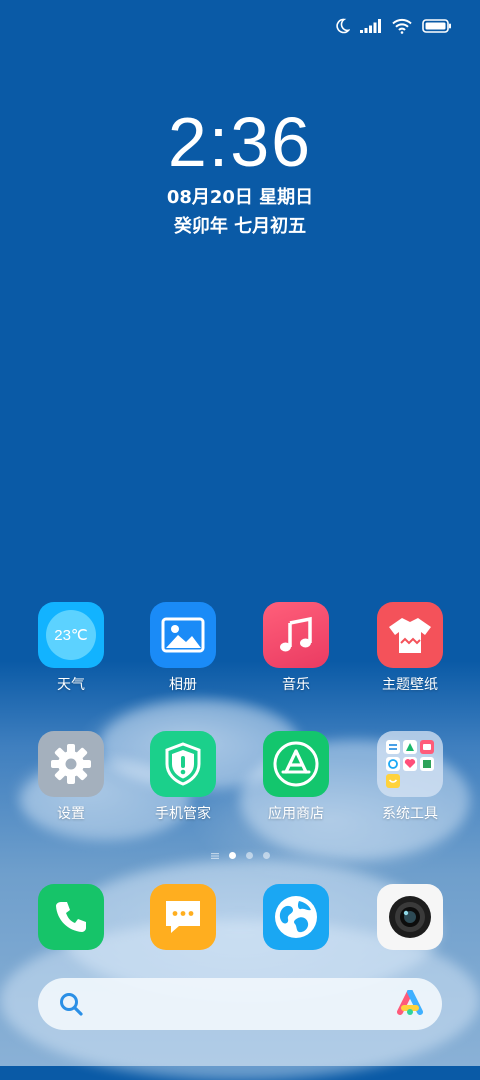 The image size is (480, 1080). I want to click on phone-icon, so click(71, 917).